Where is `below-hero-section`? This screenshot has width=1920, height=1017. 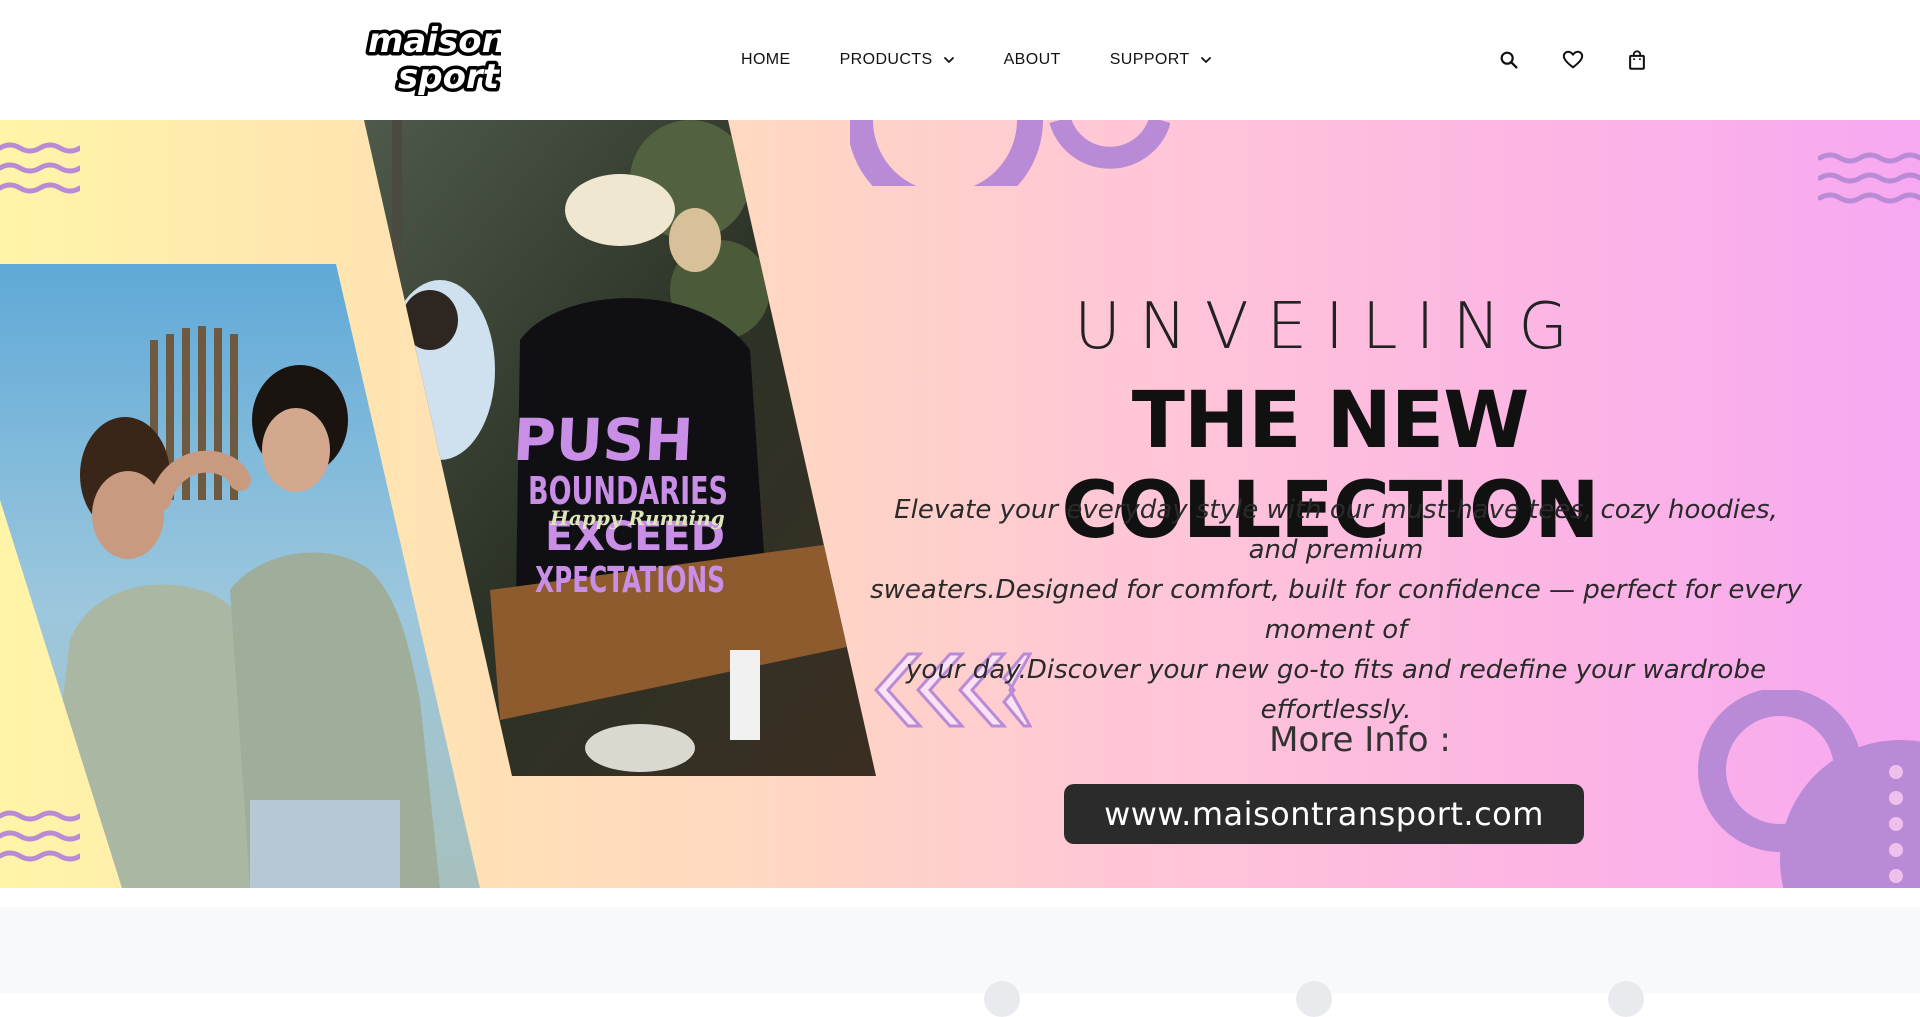 below-hero-section is located at coordinates (960, 962).